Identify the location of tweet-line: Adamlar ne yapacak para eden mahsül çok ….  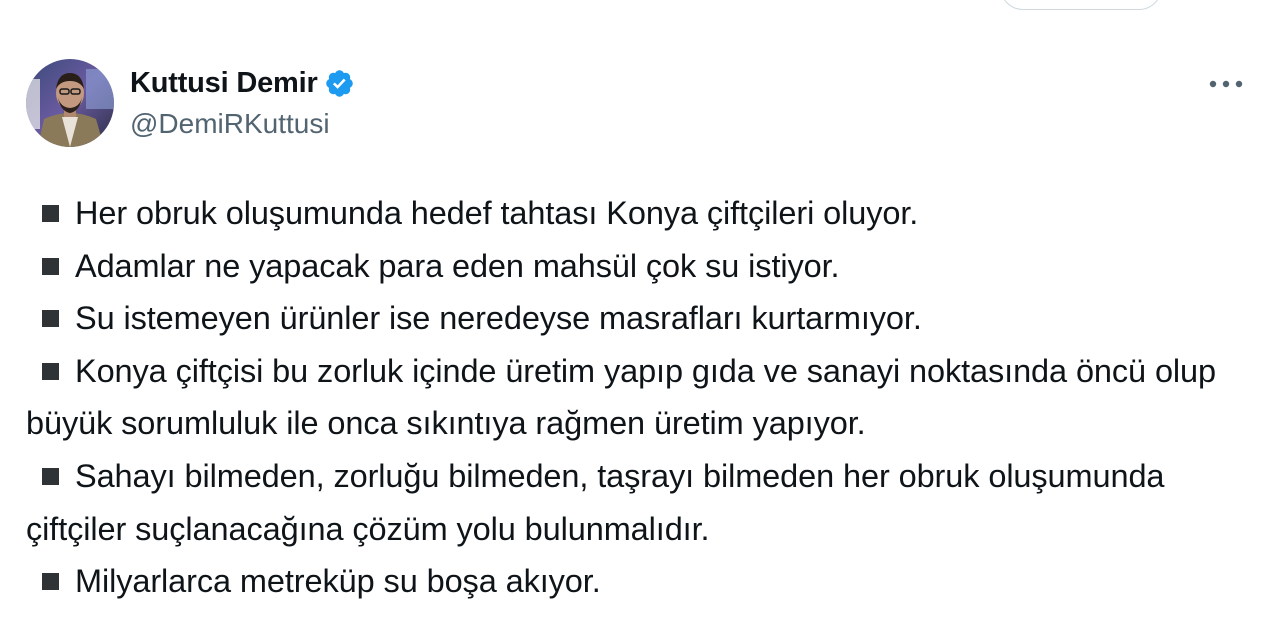
(641, 266).